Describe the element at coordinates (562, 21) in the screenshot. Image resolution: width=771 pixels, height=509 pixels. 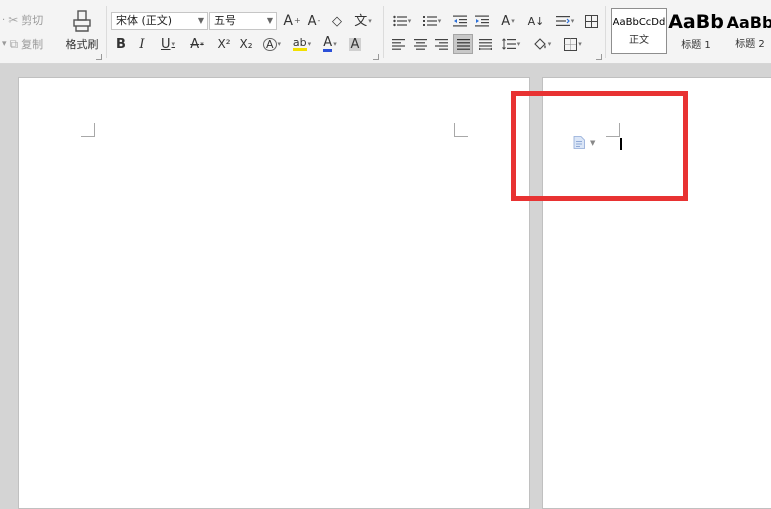
I see `paragraph-marks-icon` at that location.